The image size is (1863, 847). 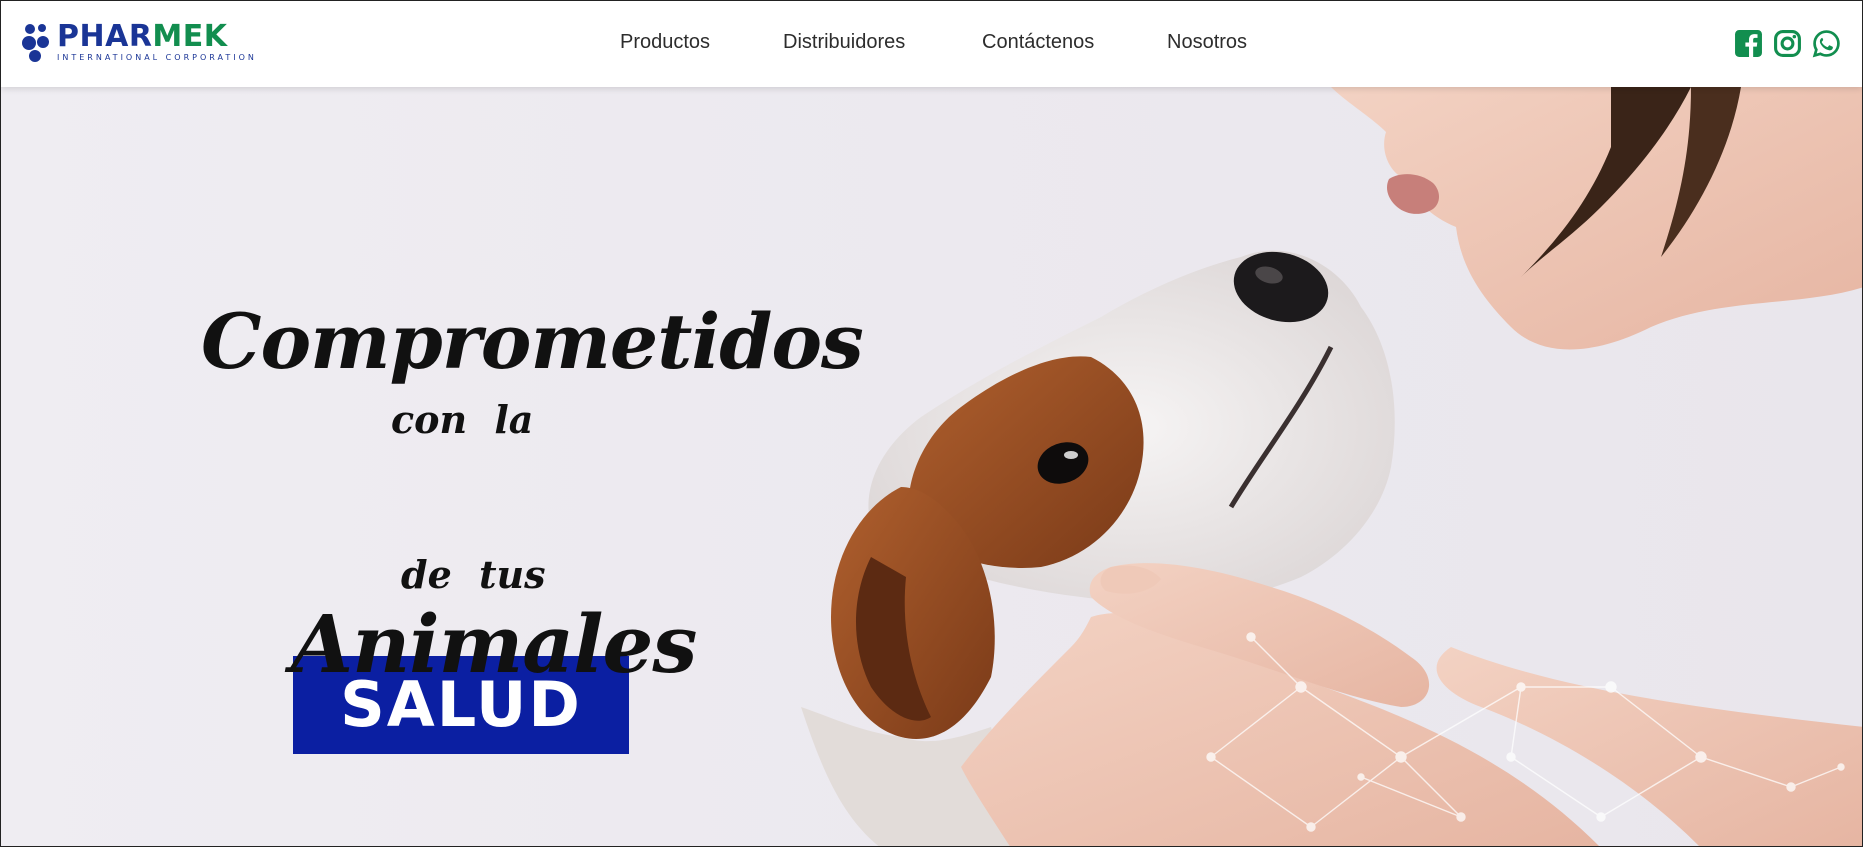 What do you see at coordinates (35, 43) in the screenshot?
I see `logo-mark-icon` at bounding box center [35, 43].